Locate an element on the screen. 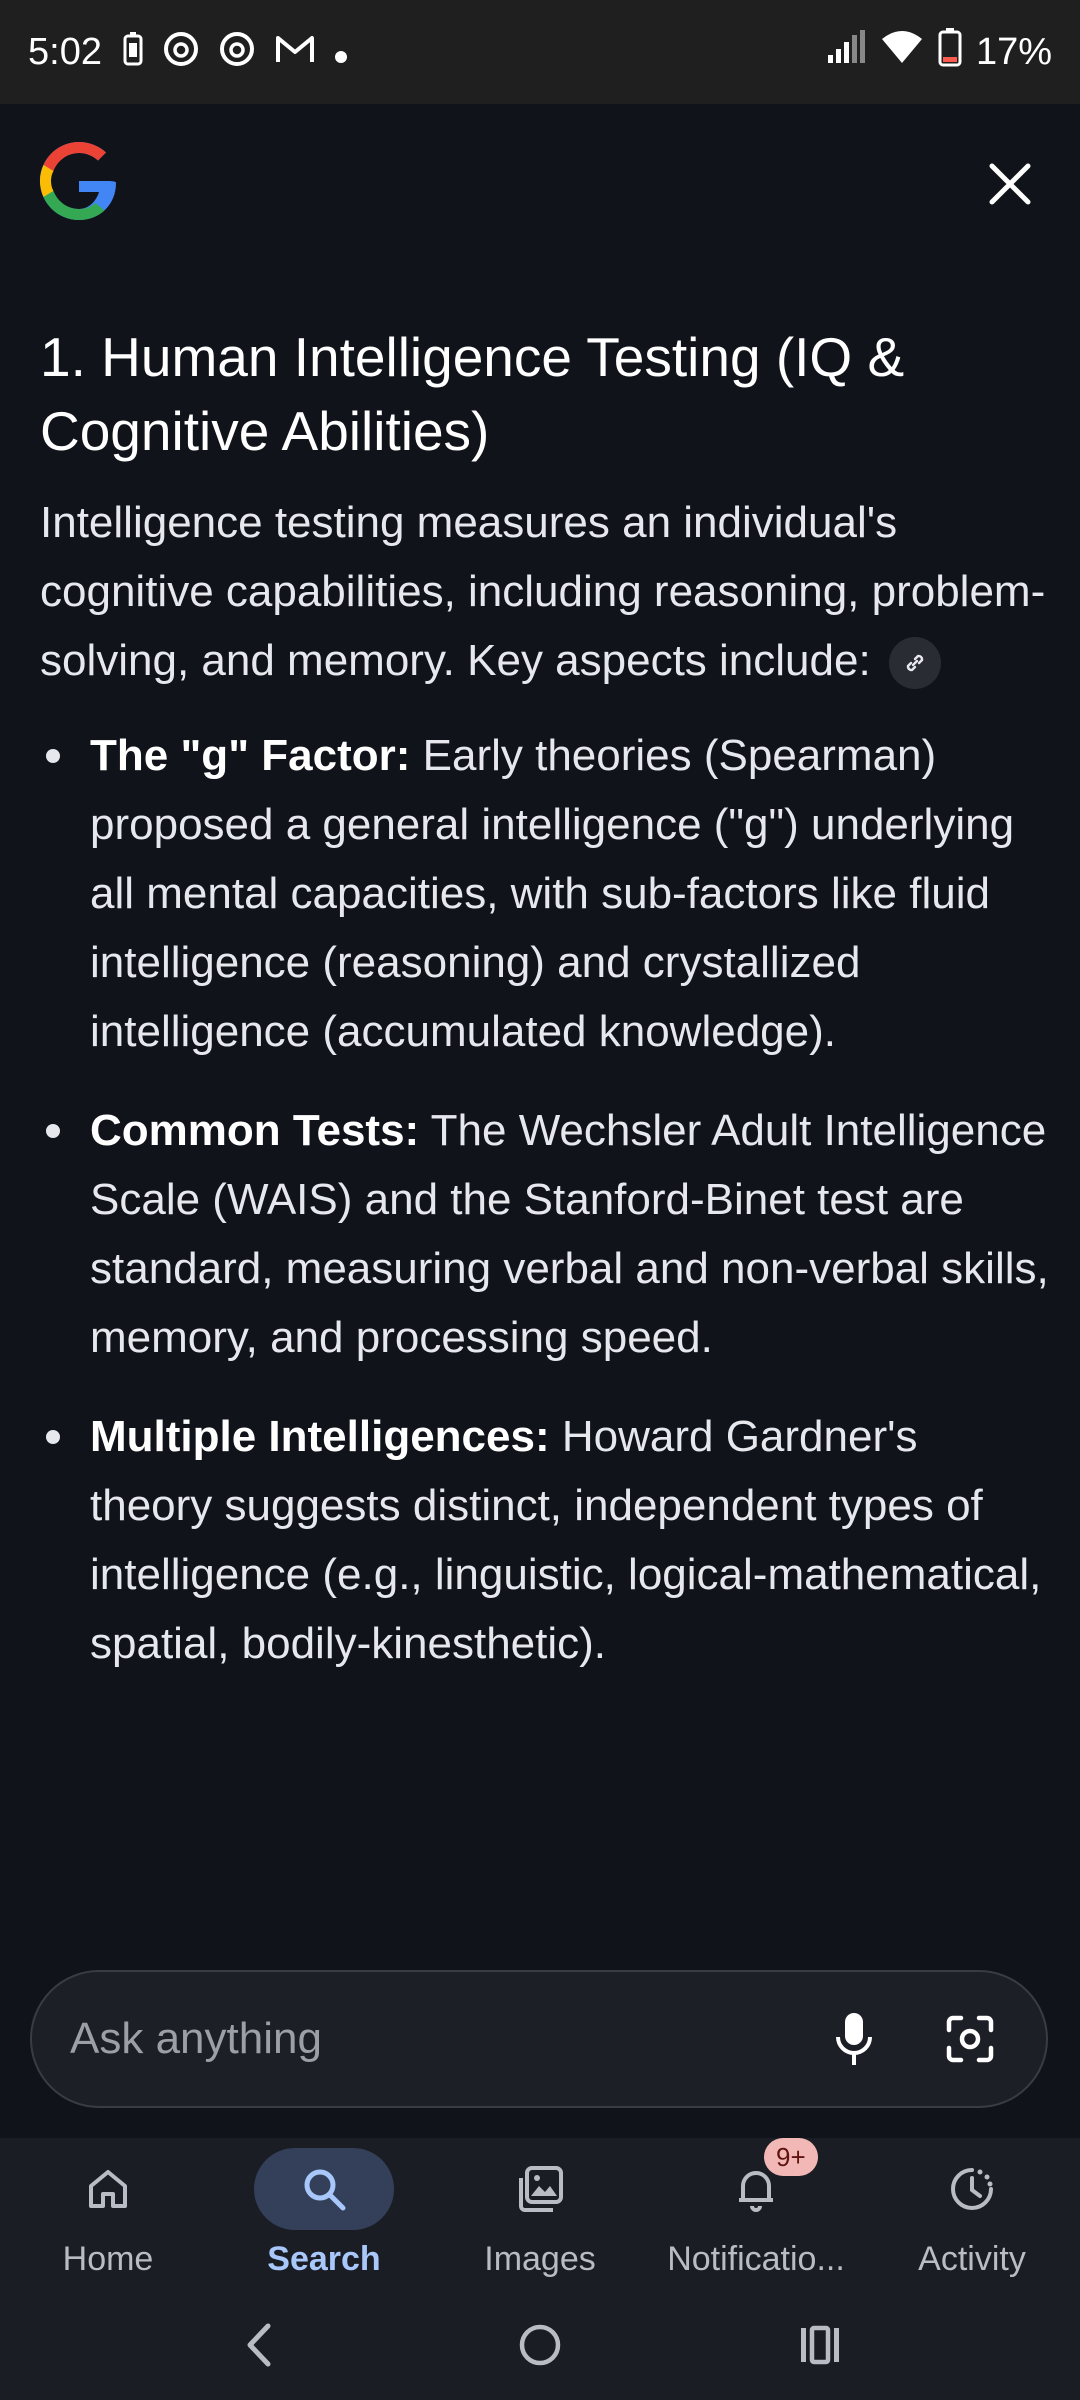 The width and height of the screenshot is (1080, 2400). status-bar: 5:02 17% is located at coordinates (540, 52).